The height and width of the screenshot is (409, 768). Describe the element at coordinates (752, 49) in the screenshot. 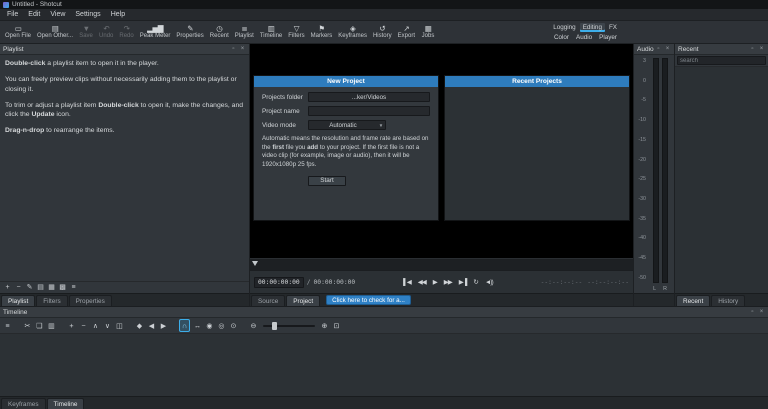

I see `recent-float-icon: ▫` at that location.